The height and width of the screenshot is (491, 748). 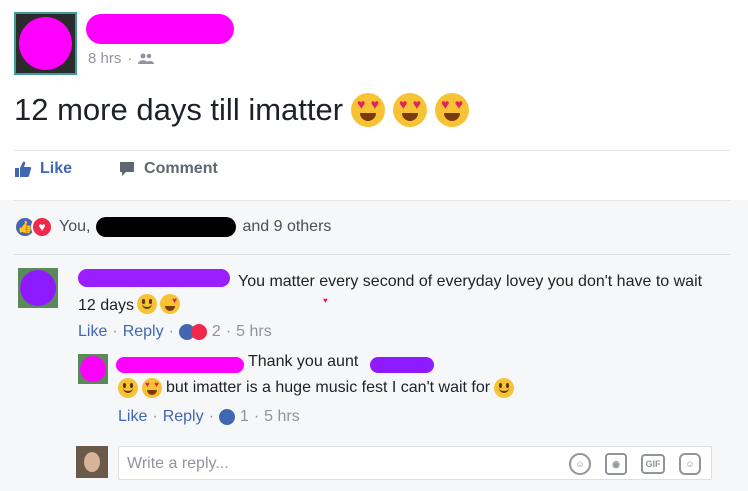 I want to click on current-user-avatar, so click(x=92, y=462).